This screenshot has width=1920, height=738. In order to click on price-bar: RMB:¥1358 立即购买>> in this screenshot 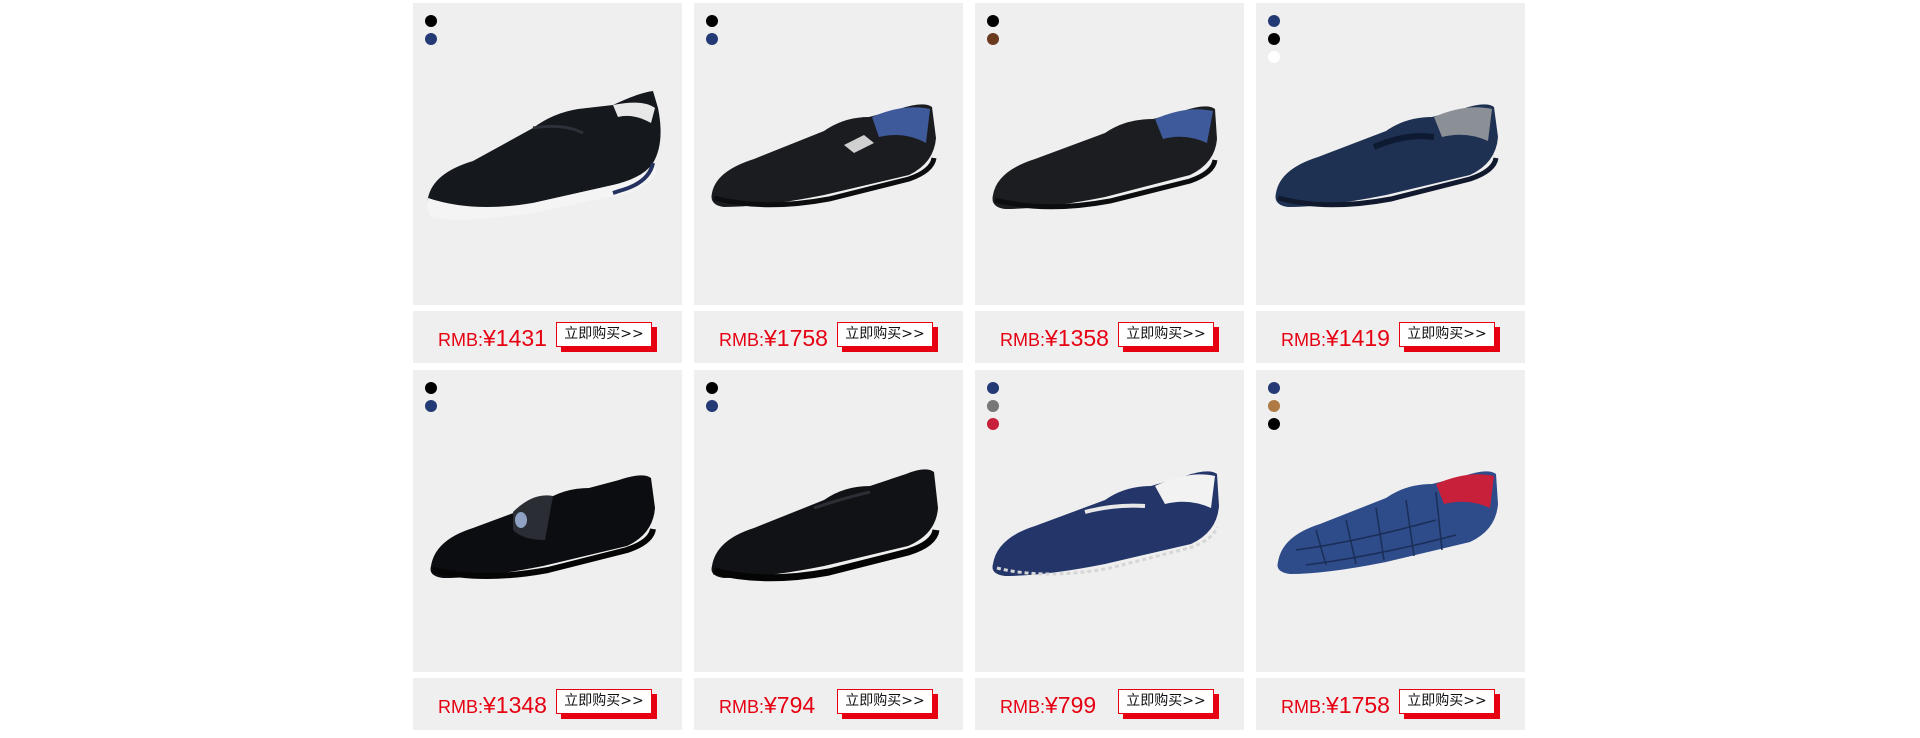, I will do `click(1109, 337)`.